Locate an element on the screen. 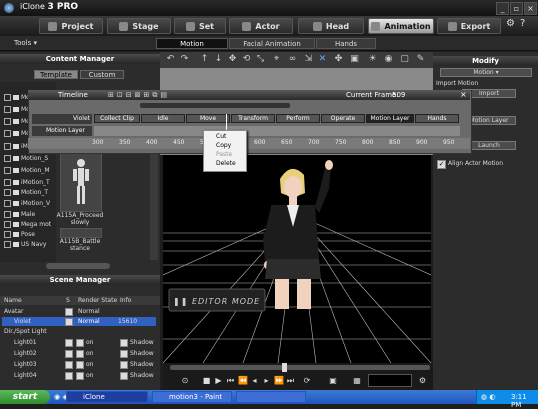  track-cell: Motion Layer is located at coordinates (390, 118).